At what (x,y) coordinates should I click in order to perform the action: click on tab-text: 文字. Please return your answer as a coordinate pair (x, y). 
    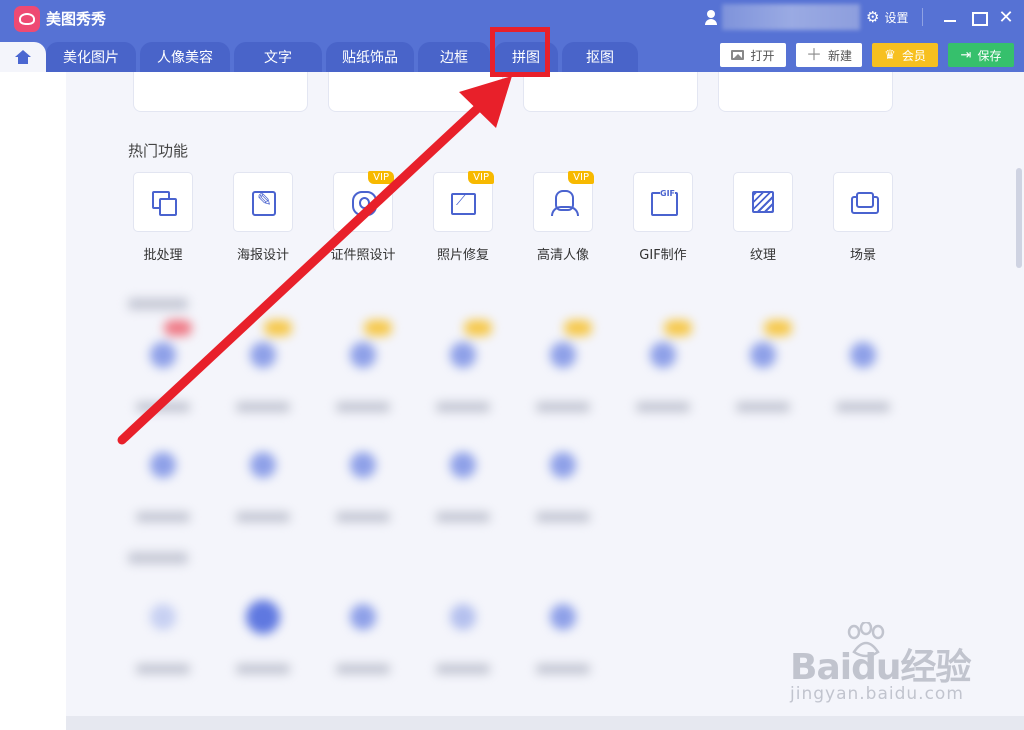
    Looking at the image, I should click on (278, 57).